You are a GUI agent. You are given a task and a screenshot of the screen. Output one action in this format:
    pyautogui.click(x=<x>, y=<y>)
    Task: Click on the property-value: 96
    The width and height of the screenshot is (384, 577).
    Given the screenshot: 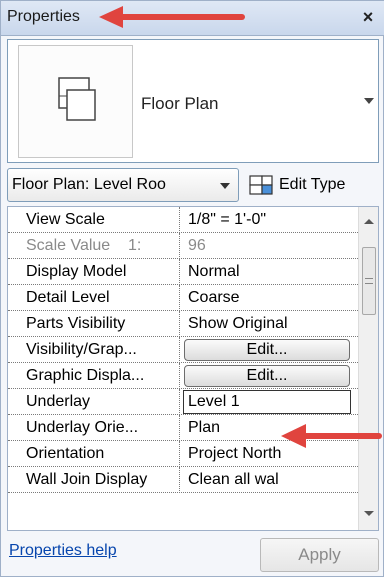 What is the action you would take?
    pyautogui.click(x=197, y=245)
    